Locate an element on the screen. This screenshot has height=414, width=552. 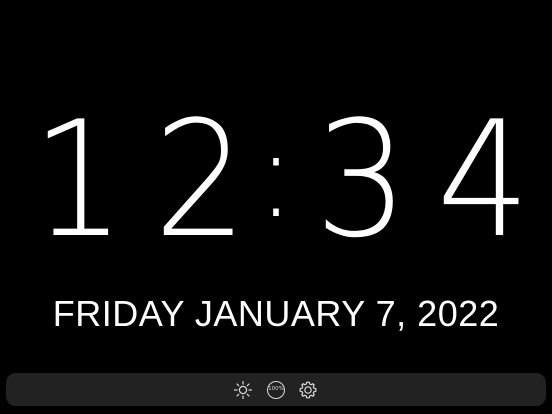
bottom-toolbar: 100% is located at coordinates (276, 389).